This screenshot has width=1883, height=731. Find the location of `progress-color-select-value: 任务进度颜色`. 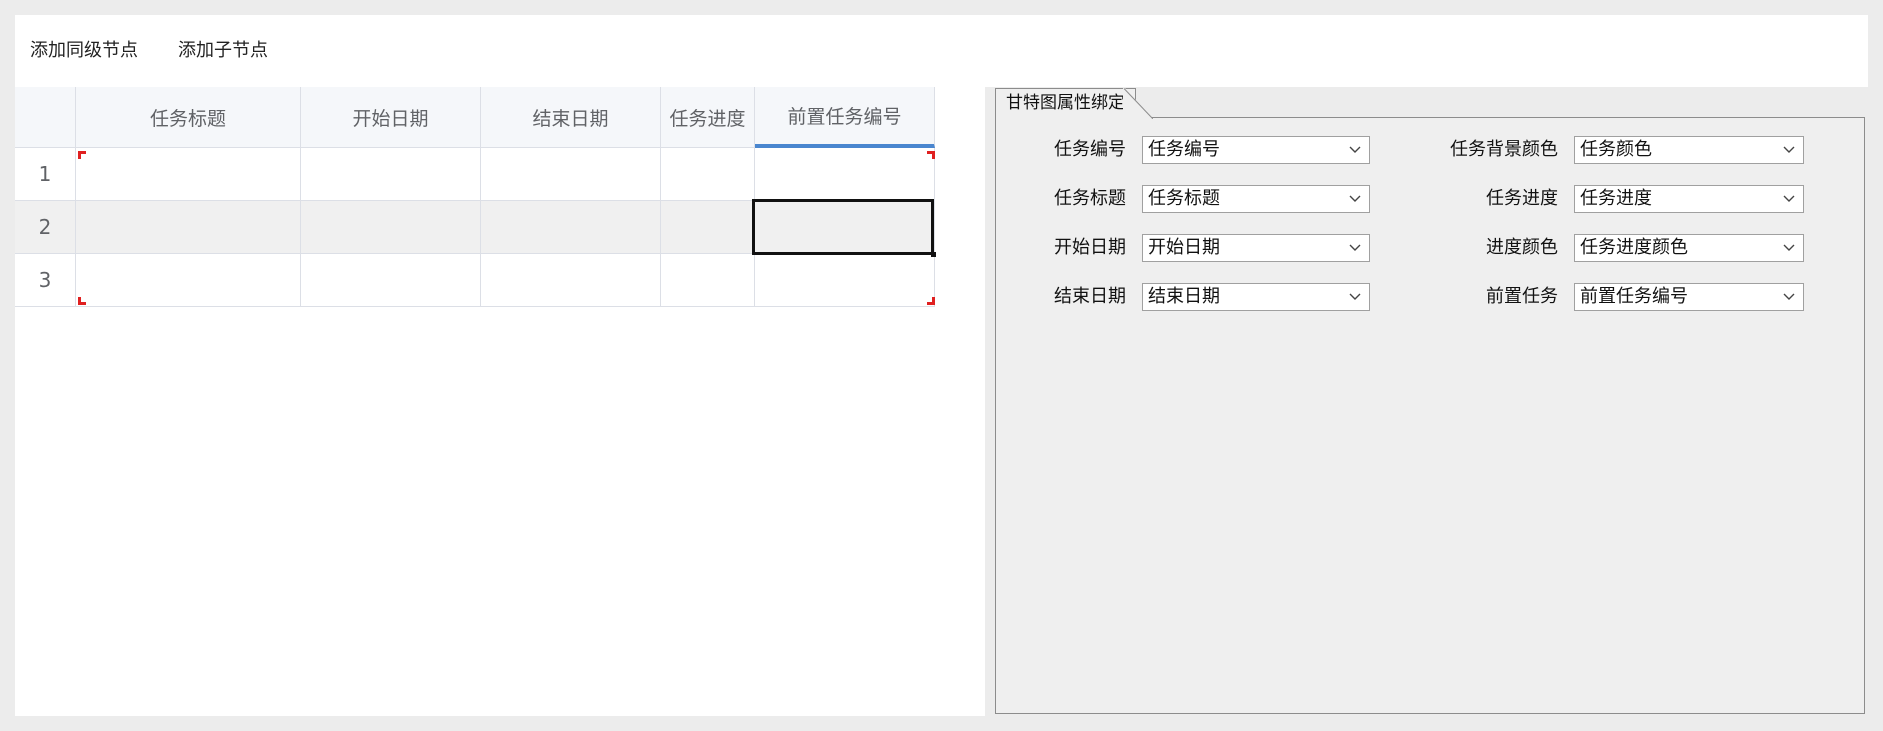

progress-color-select-value: 任务进度颜色 is located at coordinates (1634, 247).